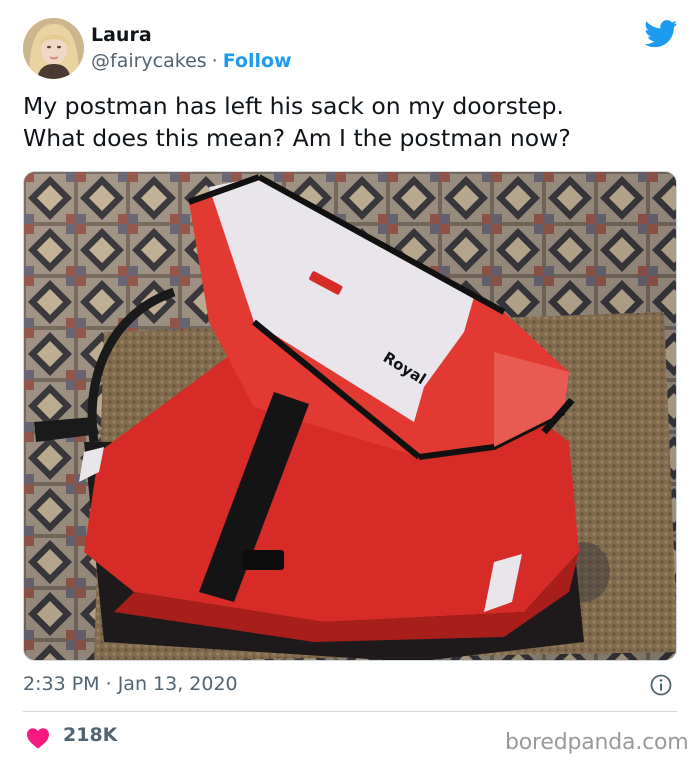 This screenshot has height=764, width=700. I want to click on author-handle: @fairycakes, so click(149, 61).